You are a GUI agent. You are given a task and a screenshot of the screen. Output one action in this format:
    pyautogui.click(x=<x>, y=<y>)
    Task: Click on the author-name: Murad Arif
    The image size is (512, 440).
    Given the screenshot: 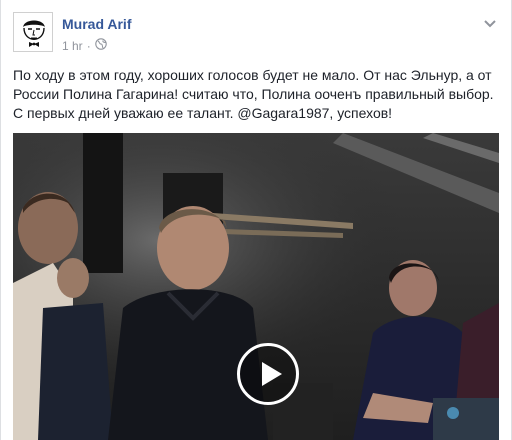 What is the action you would take?
    pyautogui.click(x=96, y=24)
    